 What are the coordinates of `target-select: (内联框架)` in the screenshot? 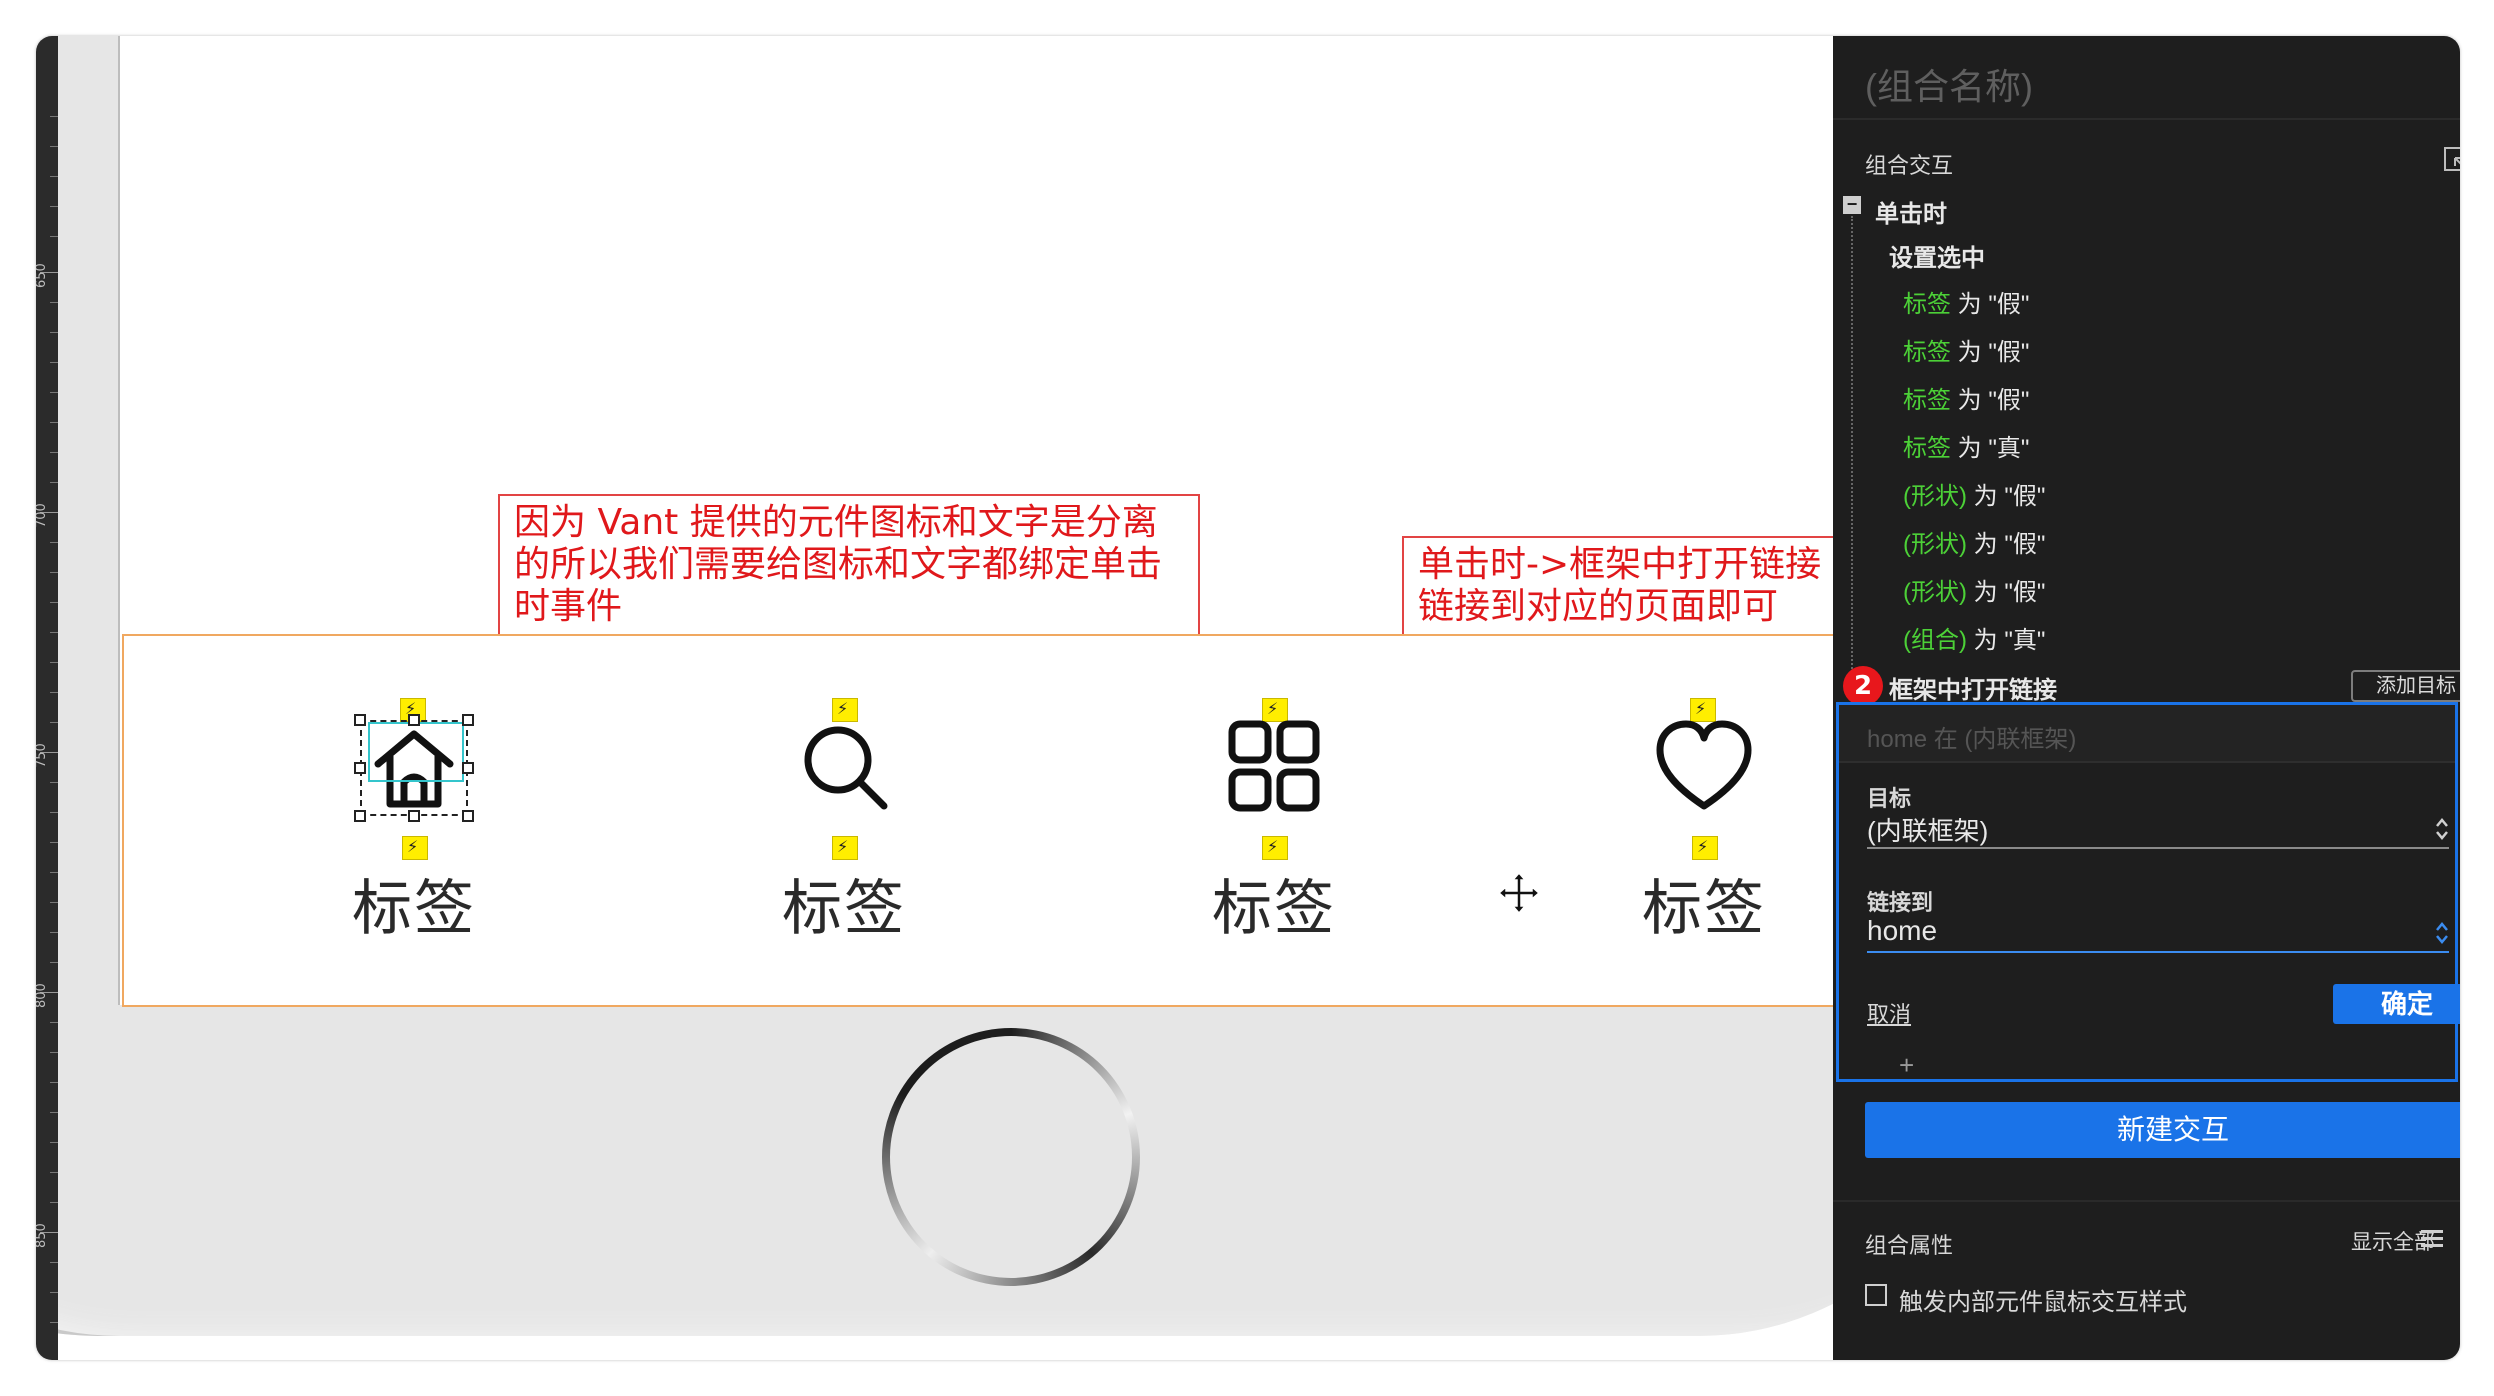 It's located at (1927, 829).